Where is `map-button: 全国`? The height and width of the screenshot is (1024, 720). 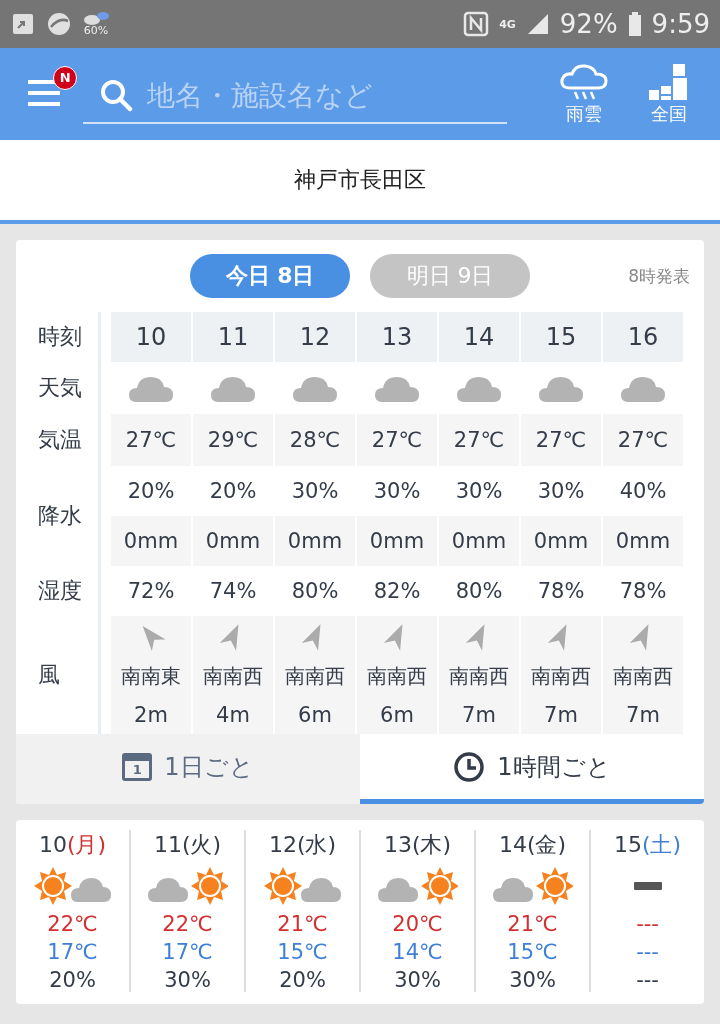 map-button: 全国 is located at coordinates (669, 94).